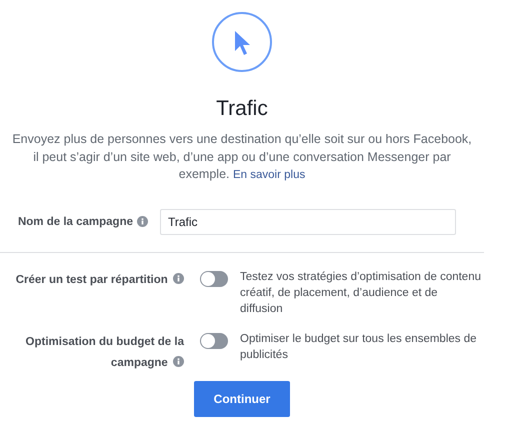 The width and height of the screenshot is (506, 426). I want to click on continue-button: Continuer, so click(242, 398).